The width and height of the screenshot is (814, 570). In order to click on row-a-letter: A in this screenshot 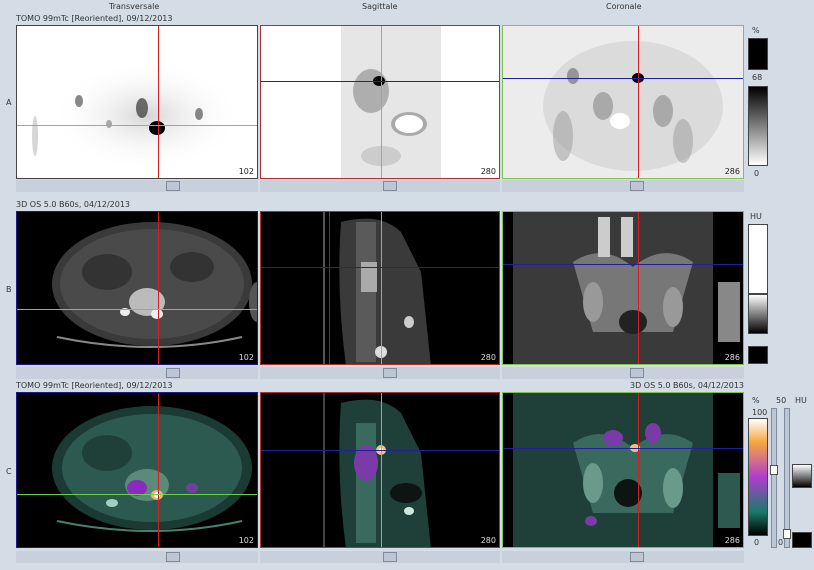, I will do `click(9, 102)`.